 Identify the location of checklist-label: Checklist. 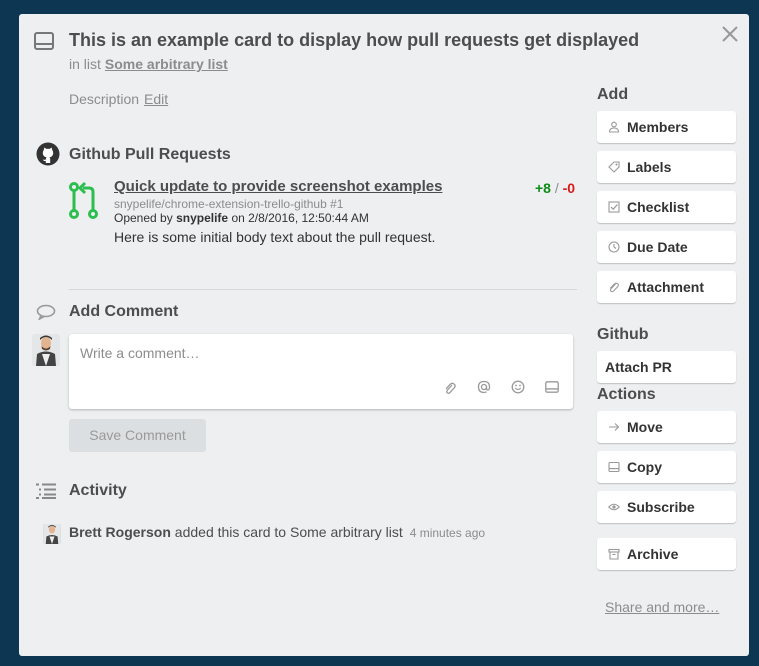
(658, 207).